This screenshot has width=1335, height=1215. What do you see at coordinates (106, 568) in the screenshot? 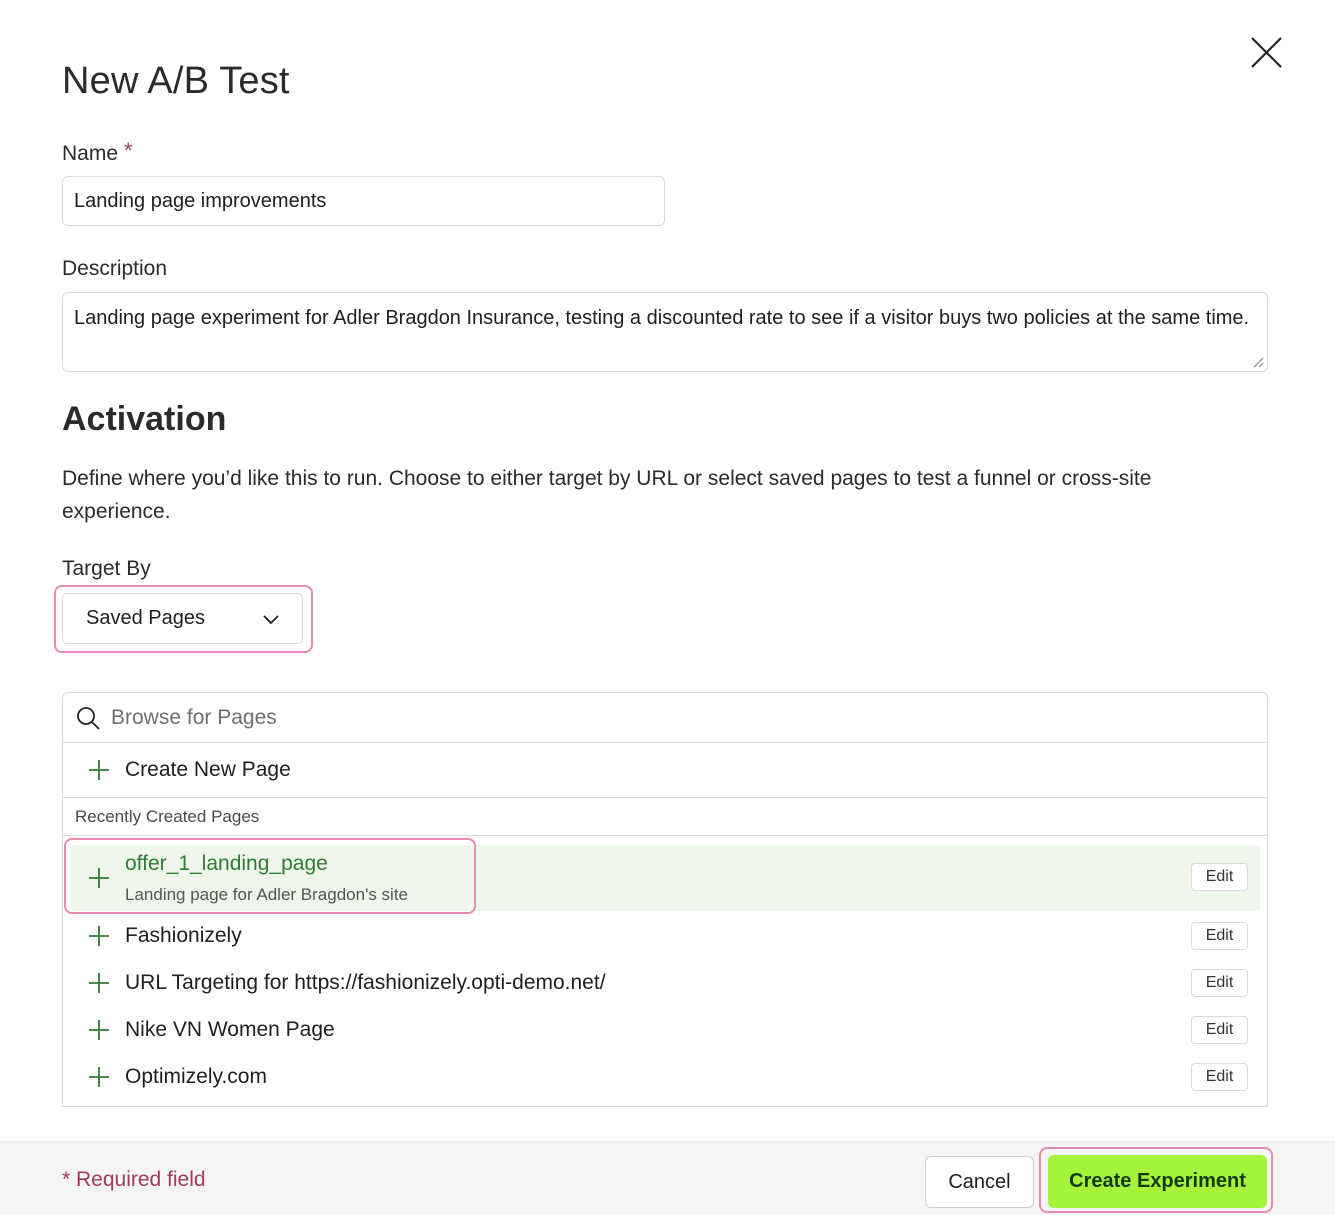
I see `target-by-label: Target By` at bounding box center [106, 568].